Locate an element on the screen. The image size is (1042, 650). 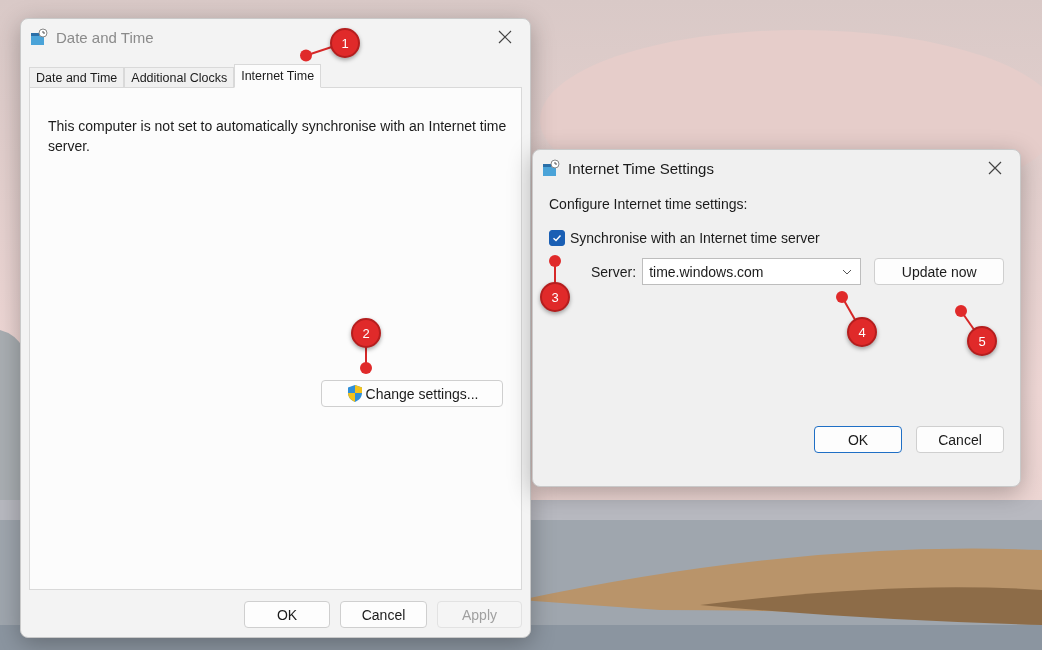
update-now-button: Update now is located at coordinates (939, 271).